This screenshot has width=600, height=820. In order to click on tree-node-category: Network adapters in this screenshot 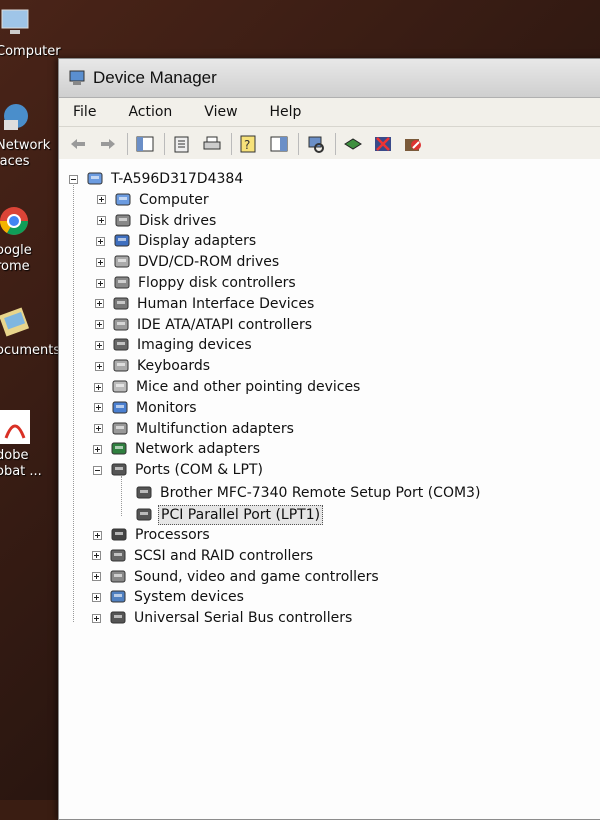, I will do `click(177, 449)`.